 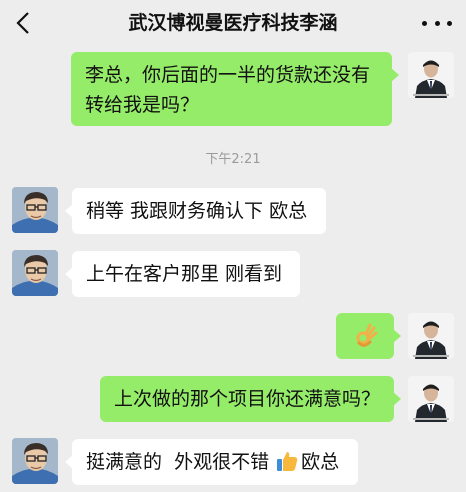 I want to click on ok-hand-emoji, so click(x=367, y=335).